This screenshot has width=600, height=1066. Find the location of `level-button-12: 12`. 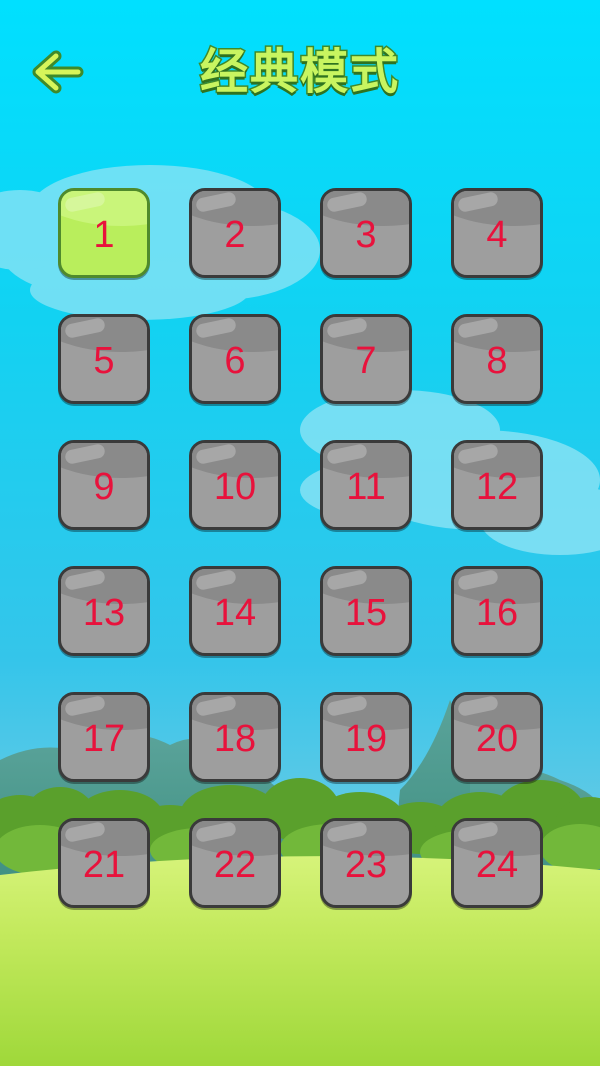

level-button-12: 12 is located at coordinates (497, 485).